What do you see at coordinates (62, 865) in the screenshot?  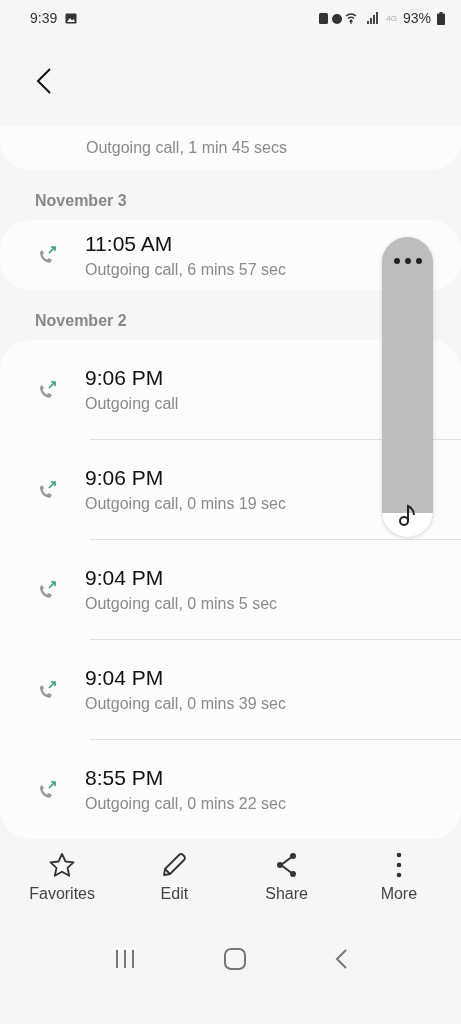 I see `star-icon` at bounding box center [62, 865].